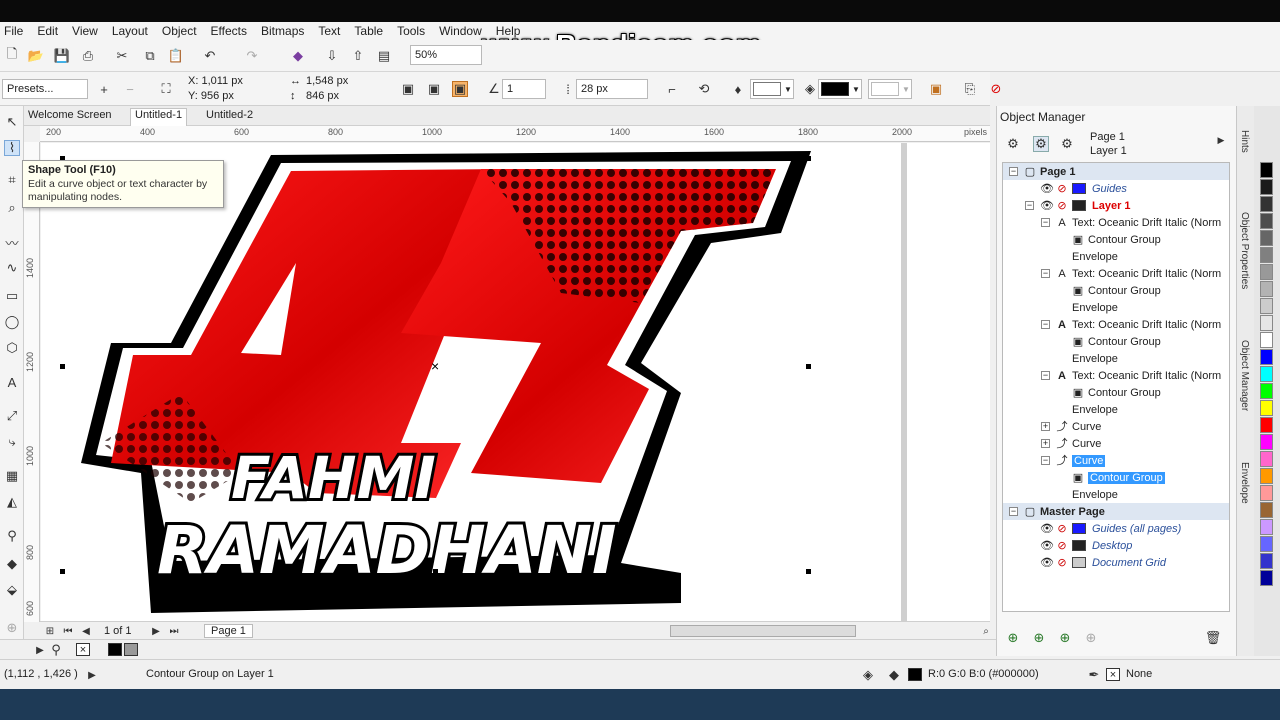  I want to click on zoom-level-field: 50%, so click(446, 55).